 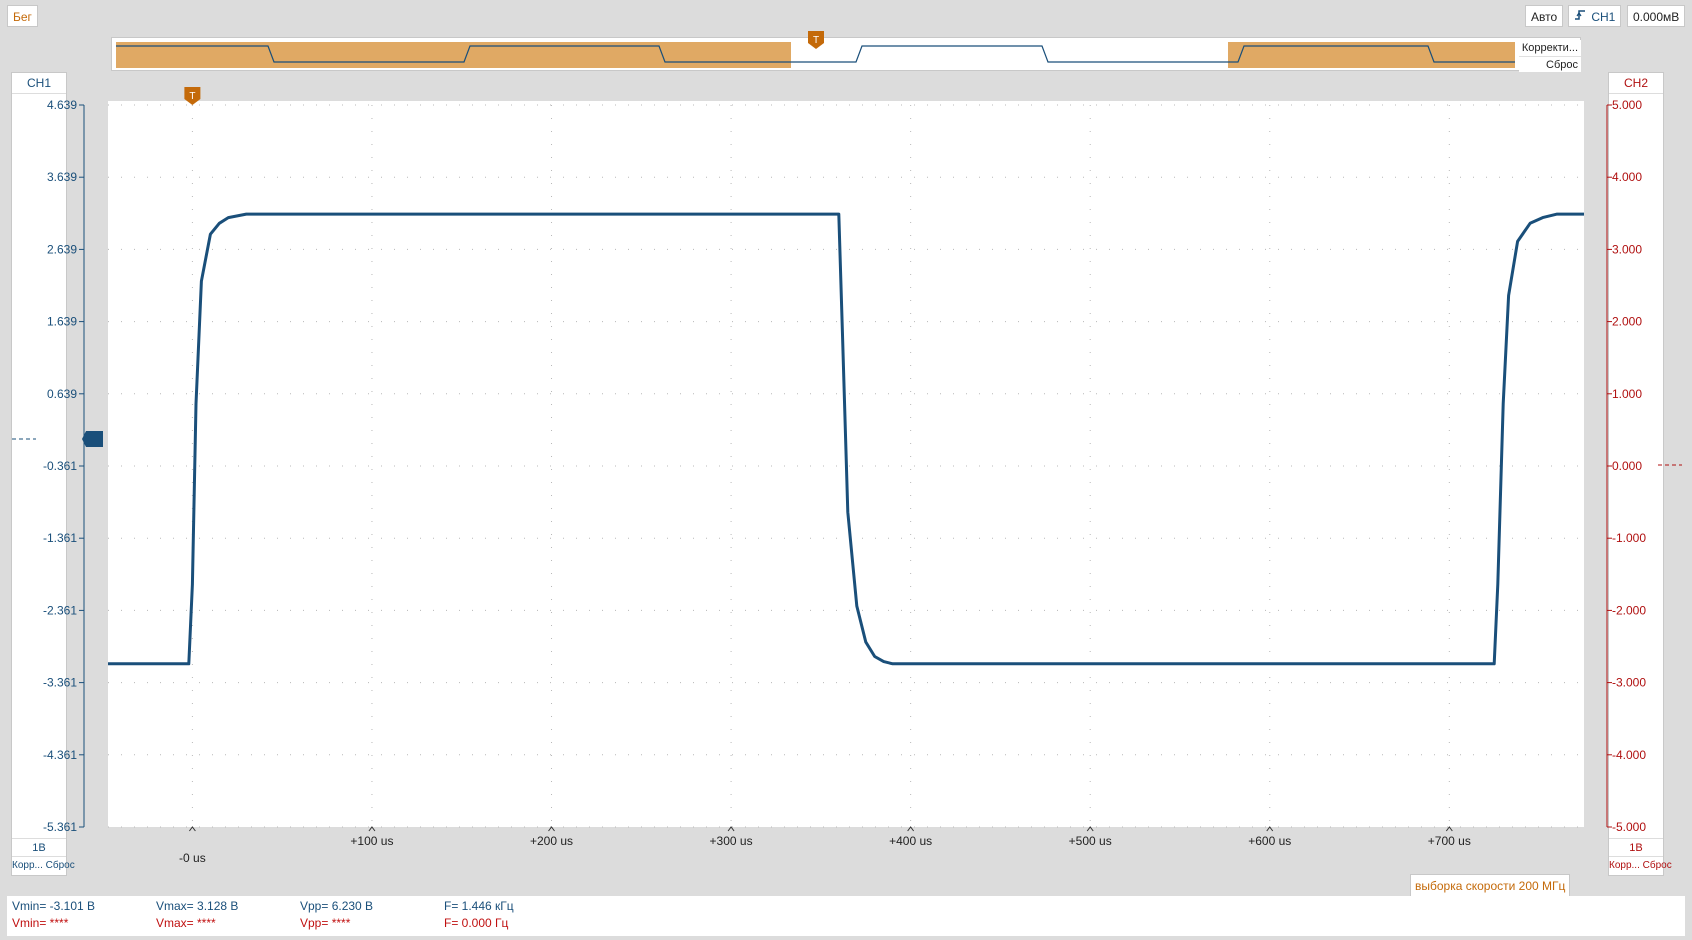 What do you see at coordinates (1627, 322) in the screenshot?
I see `y-right-tick-label: 2.000` at bounding box center [1627, 322].